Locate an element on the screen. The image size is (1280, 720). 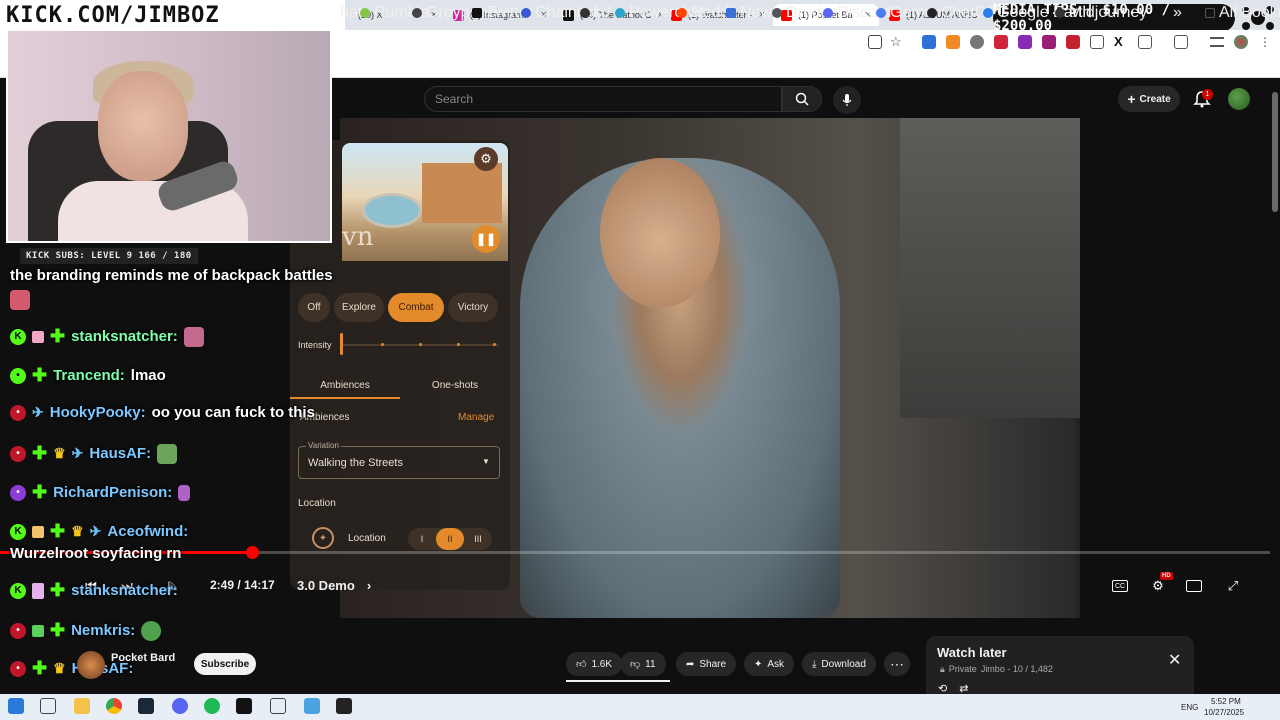
emote-icon is located at coordinates (151, 630).